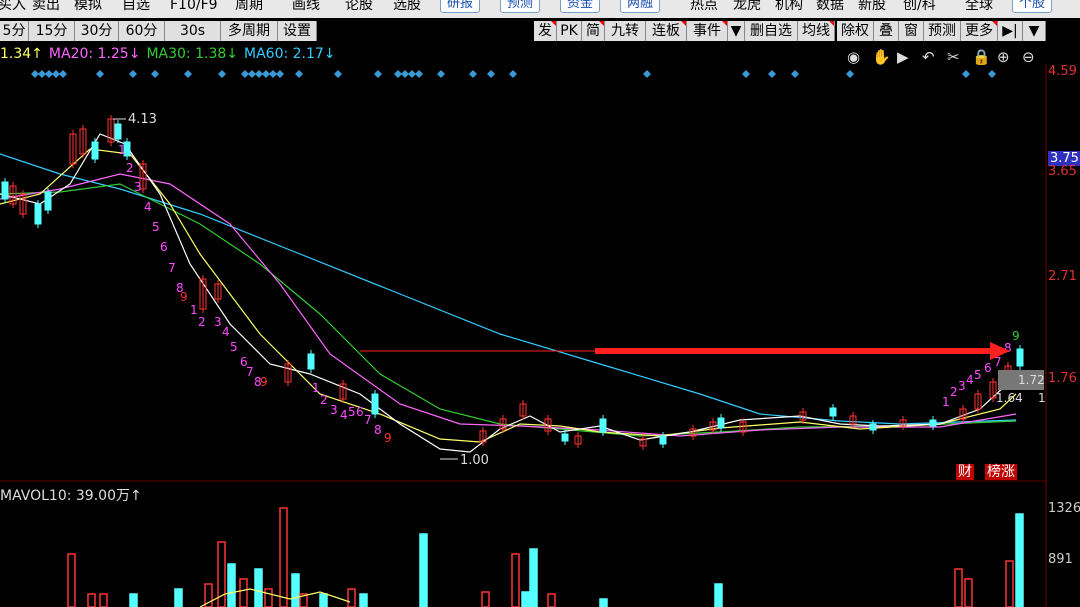  Describe the element at coordinates (855, 31) in the screenshot. I see `tool-button-9: 除权` at that location.